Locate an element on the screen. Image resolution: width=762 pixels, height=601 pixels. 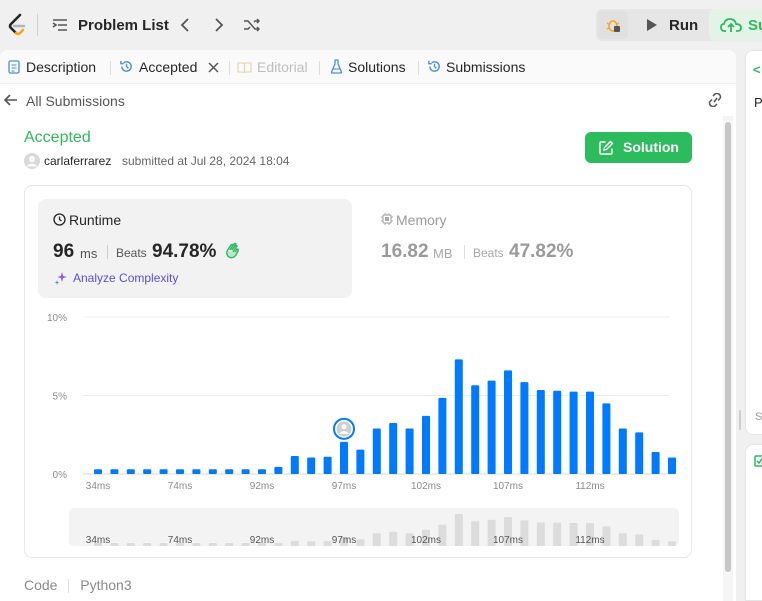
shuffle-icon is located at coordinates (252, 25).